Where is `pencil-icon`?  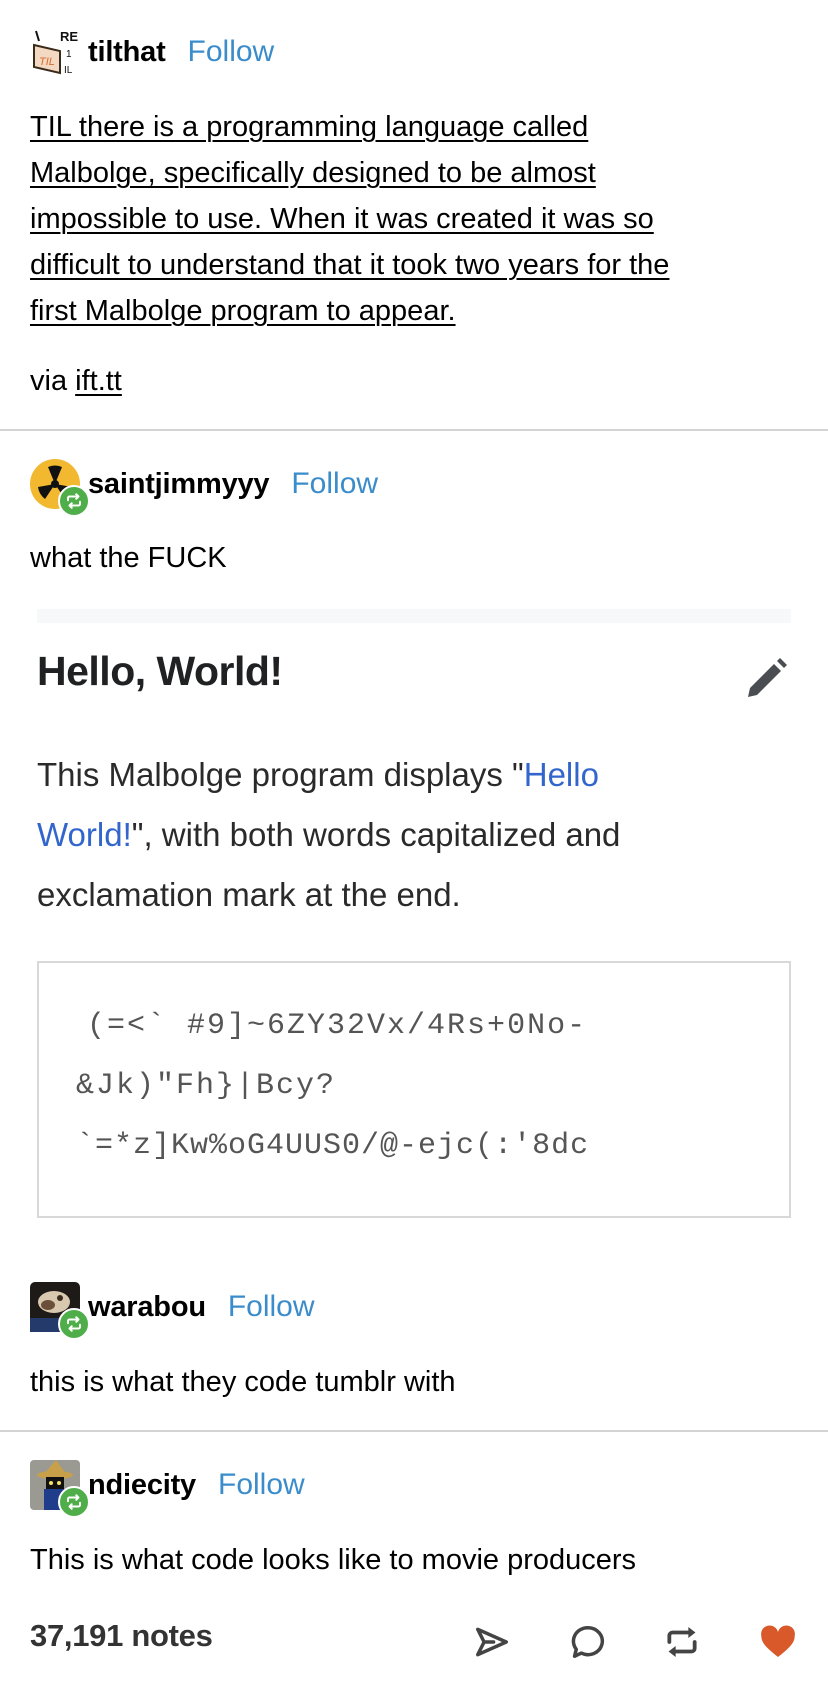
pencil-icon is located at coordinates (766, 679).